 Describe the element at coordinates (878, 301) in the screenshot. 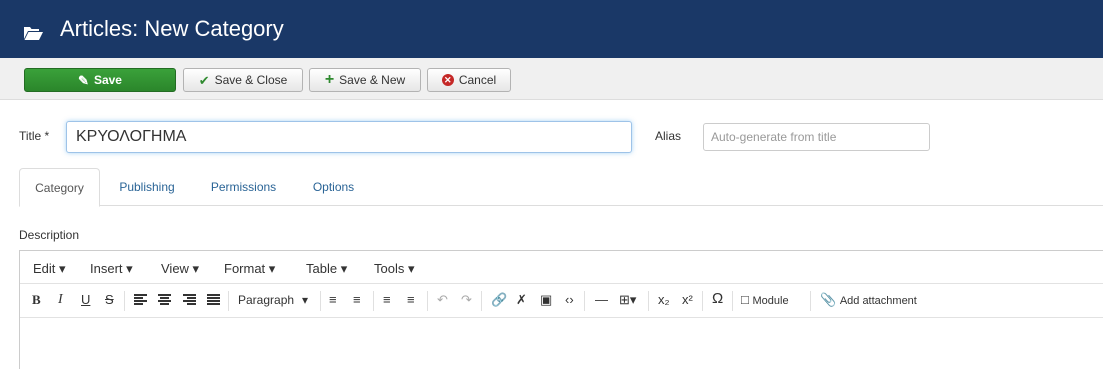

I see `add-attachment-label: Add attachment` at that location.